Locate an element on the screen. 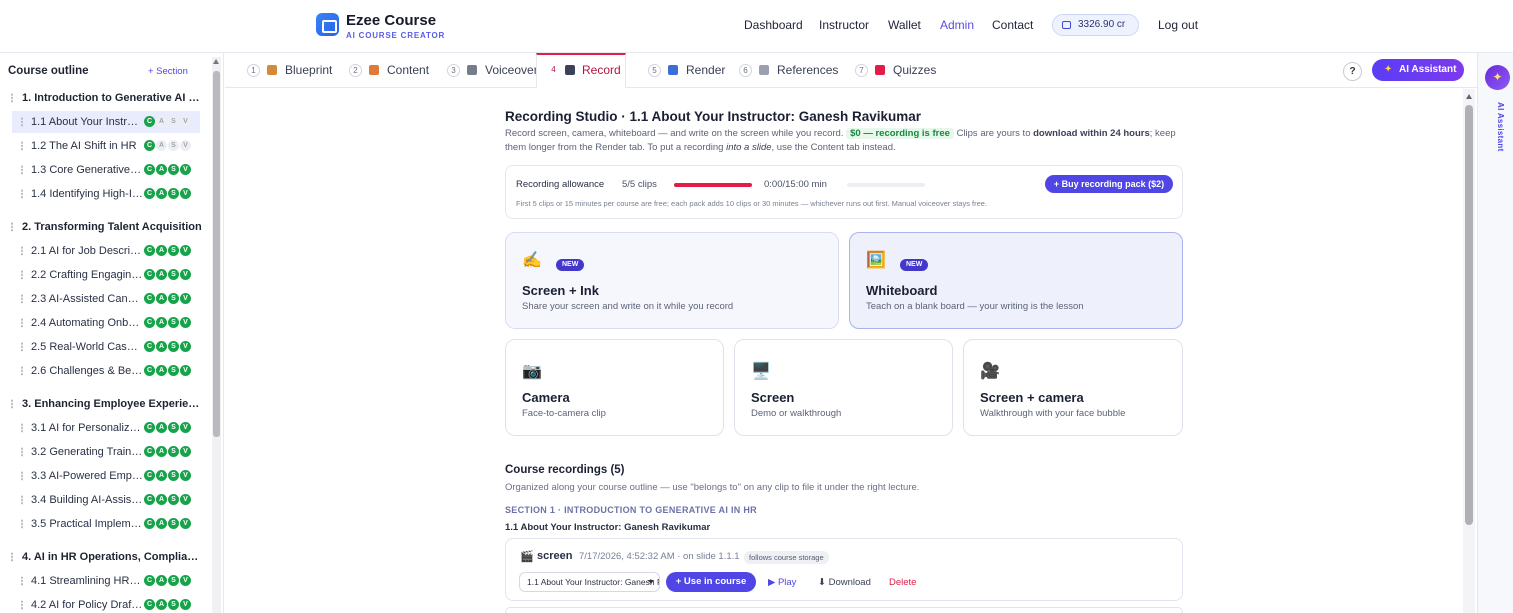 Image resolution: width=1513 pixels, height=613 pixels. buy-recording-pack-button: + Buy recording pack ($2) is located at coordinates (1109, 184).